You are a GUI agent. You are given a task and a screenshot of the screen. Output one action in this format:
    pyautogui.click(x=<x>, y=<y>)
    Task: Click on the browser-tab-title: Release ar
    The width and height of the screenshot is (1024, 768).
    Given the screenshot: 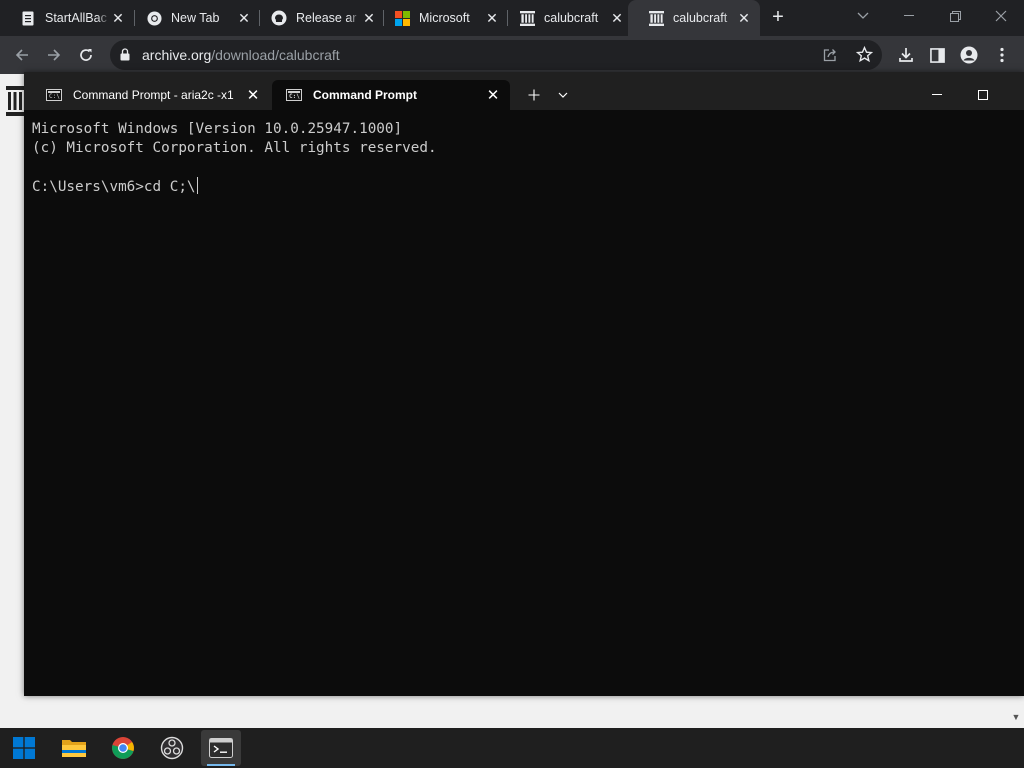 What is the action you would take?
    pyautogui.click(x=326, y=18)
    